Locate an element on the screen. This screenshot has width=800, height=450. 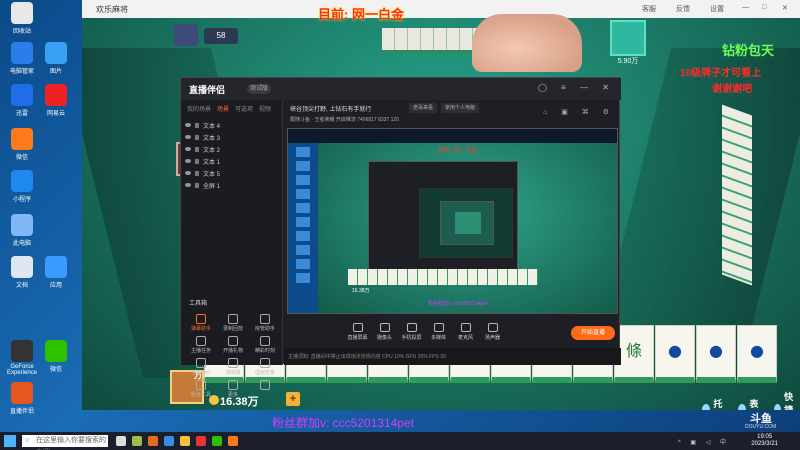
app-window-controls: ◯ ≡ — ✕ is located at coordinates (576, 87).